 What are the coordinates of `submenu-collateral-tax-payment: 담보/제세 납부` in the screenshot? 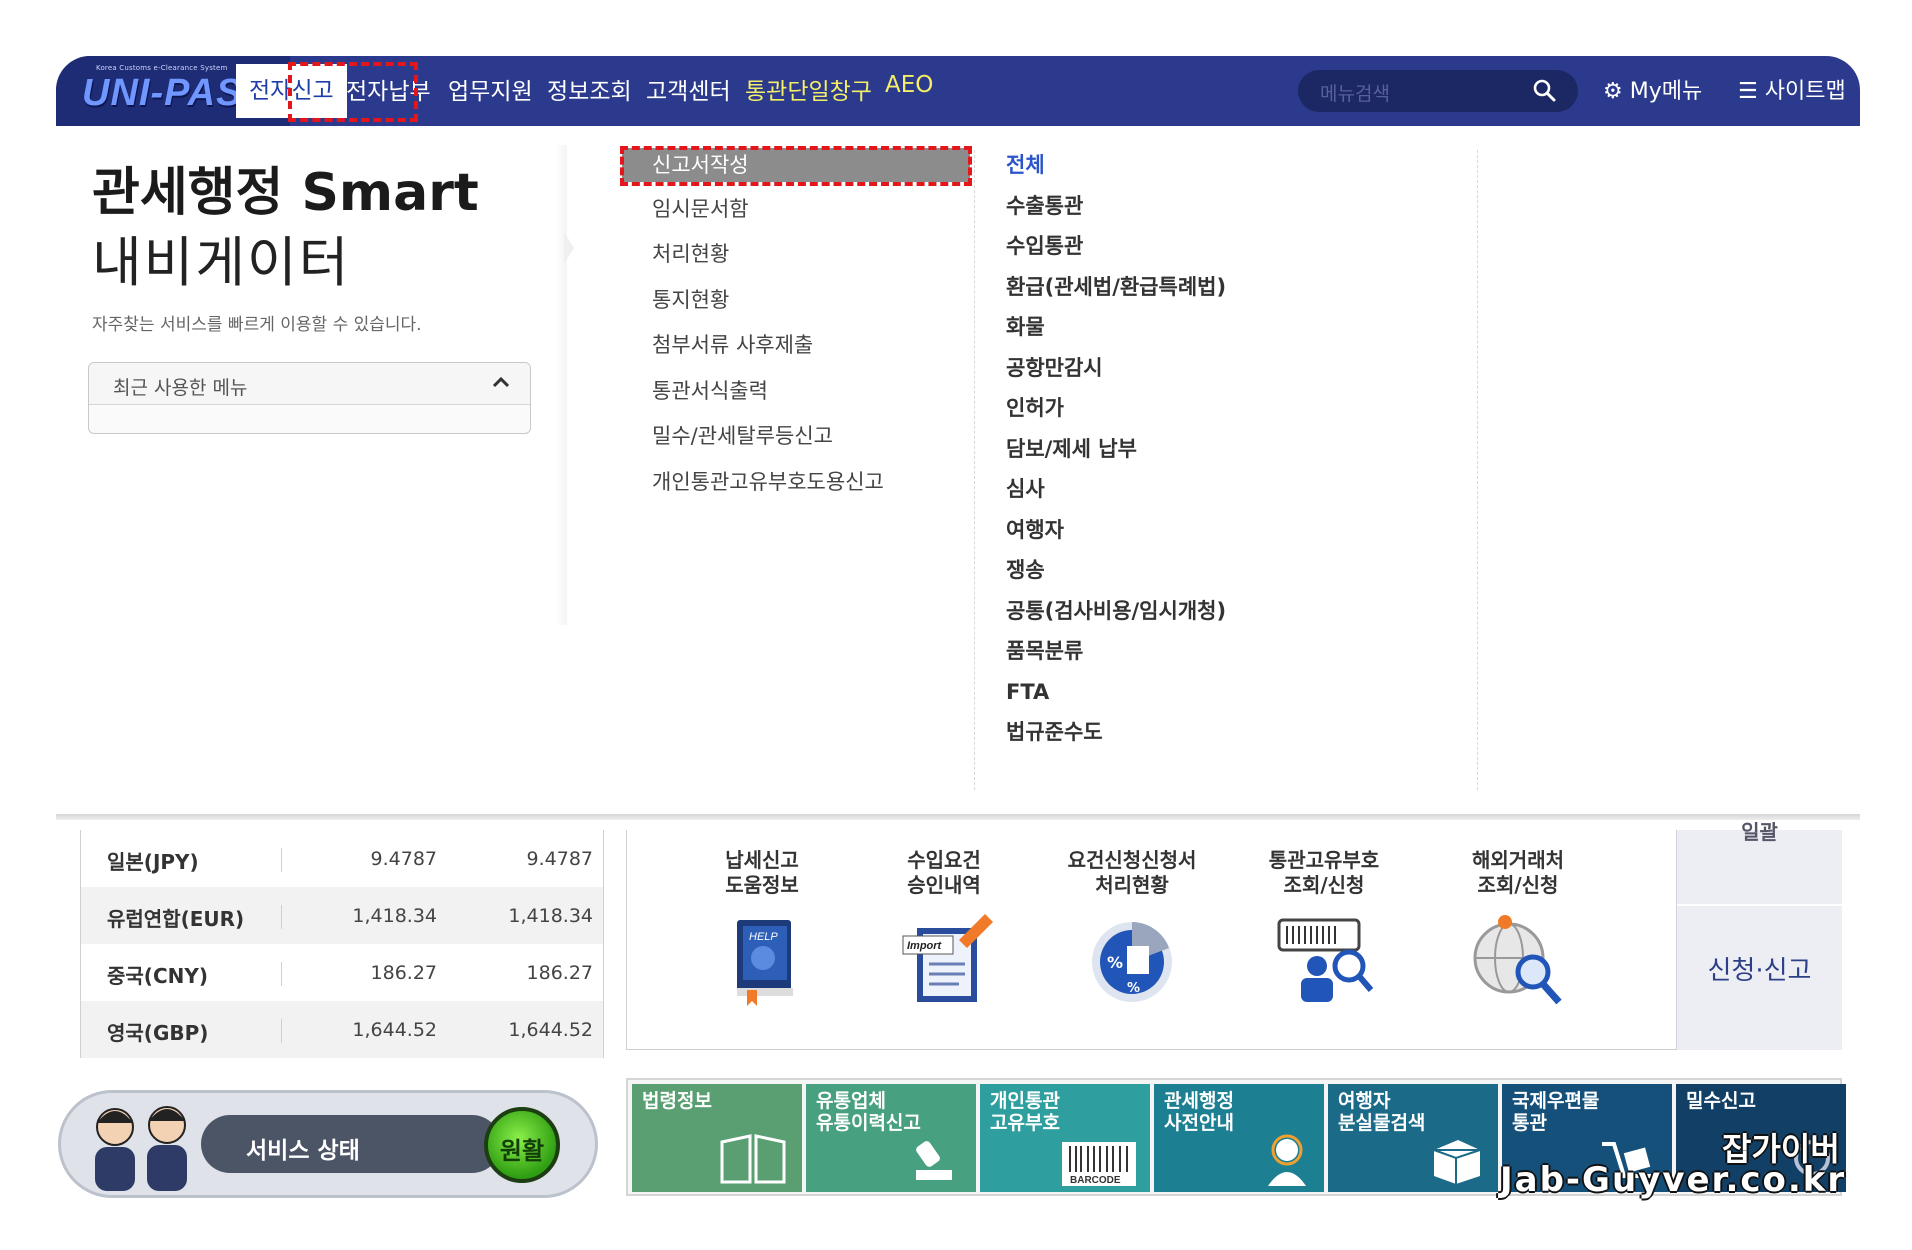 It's located at (1116, 454).